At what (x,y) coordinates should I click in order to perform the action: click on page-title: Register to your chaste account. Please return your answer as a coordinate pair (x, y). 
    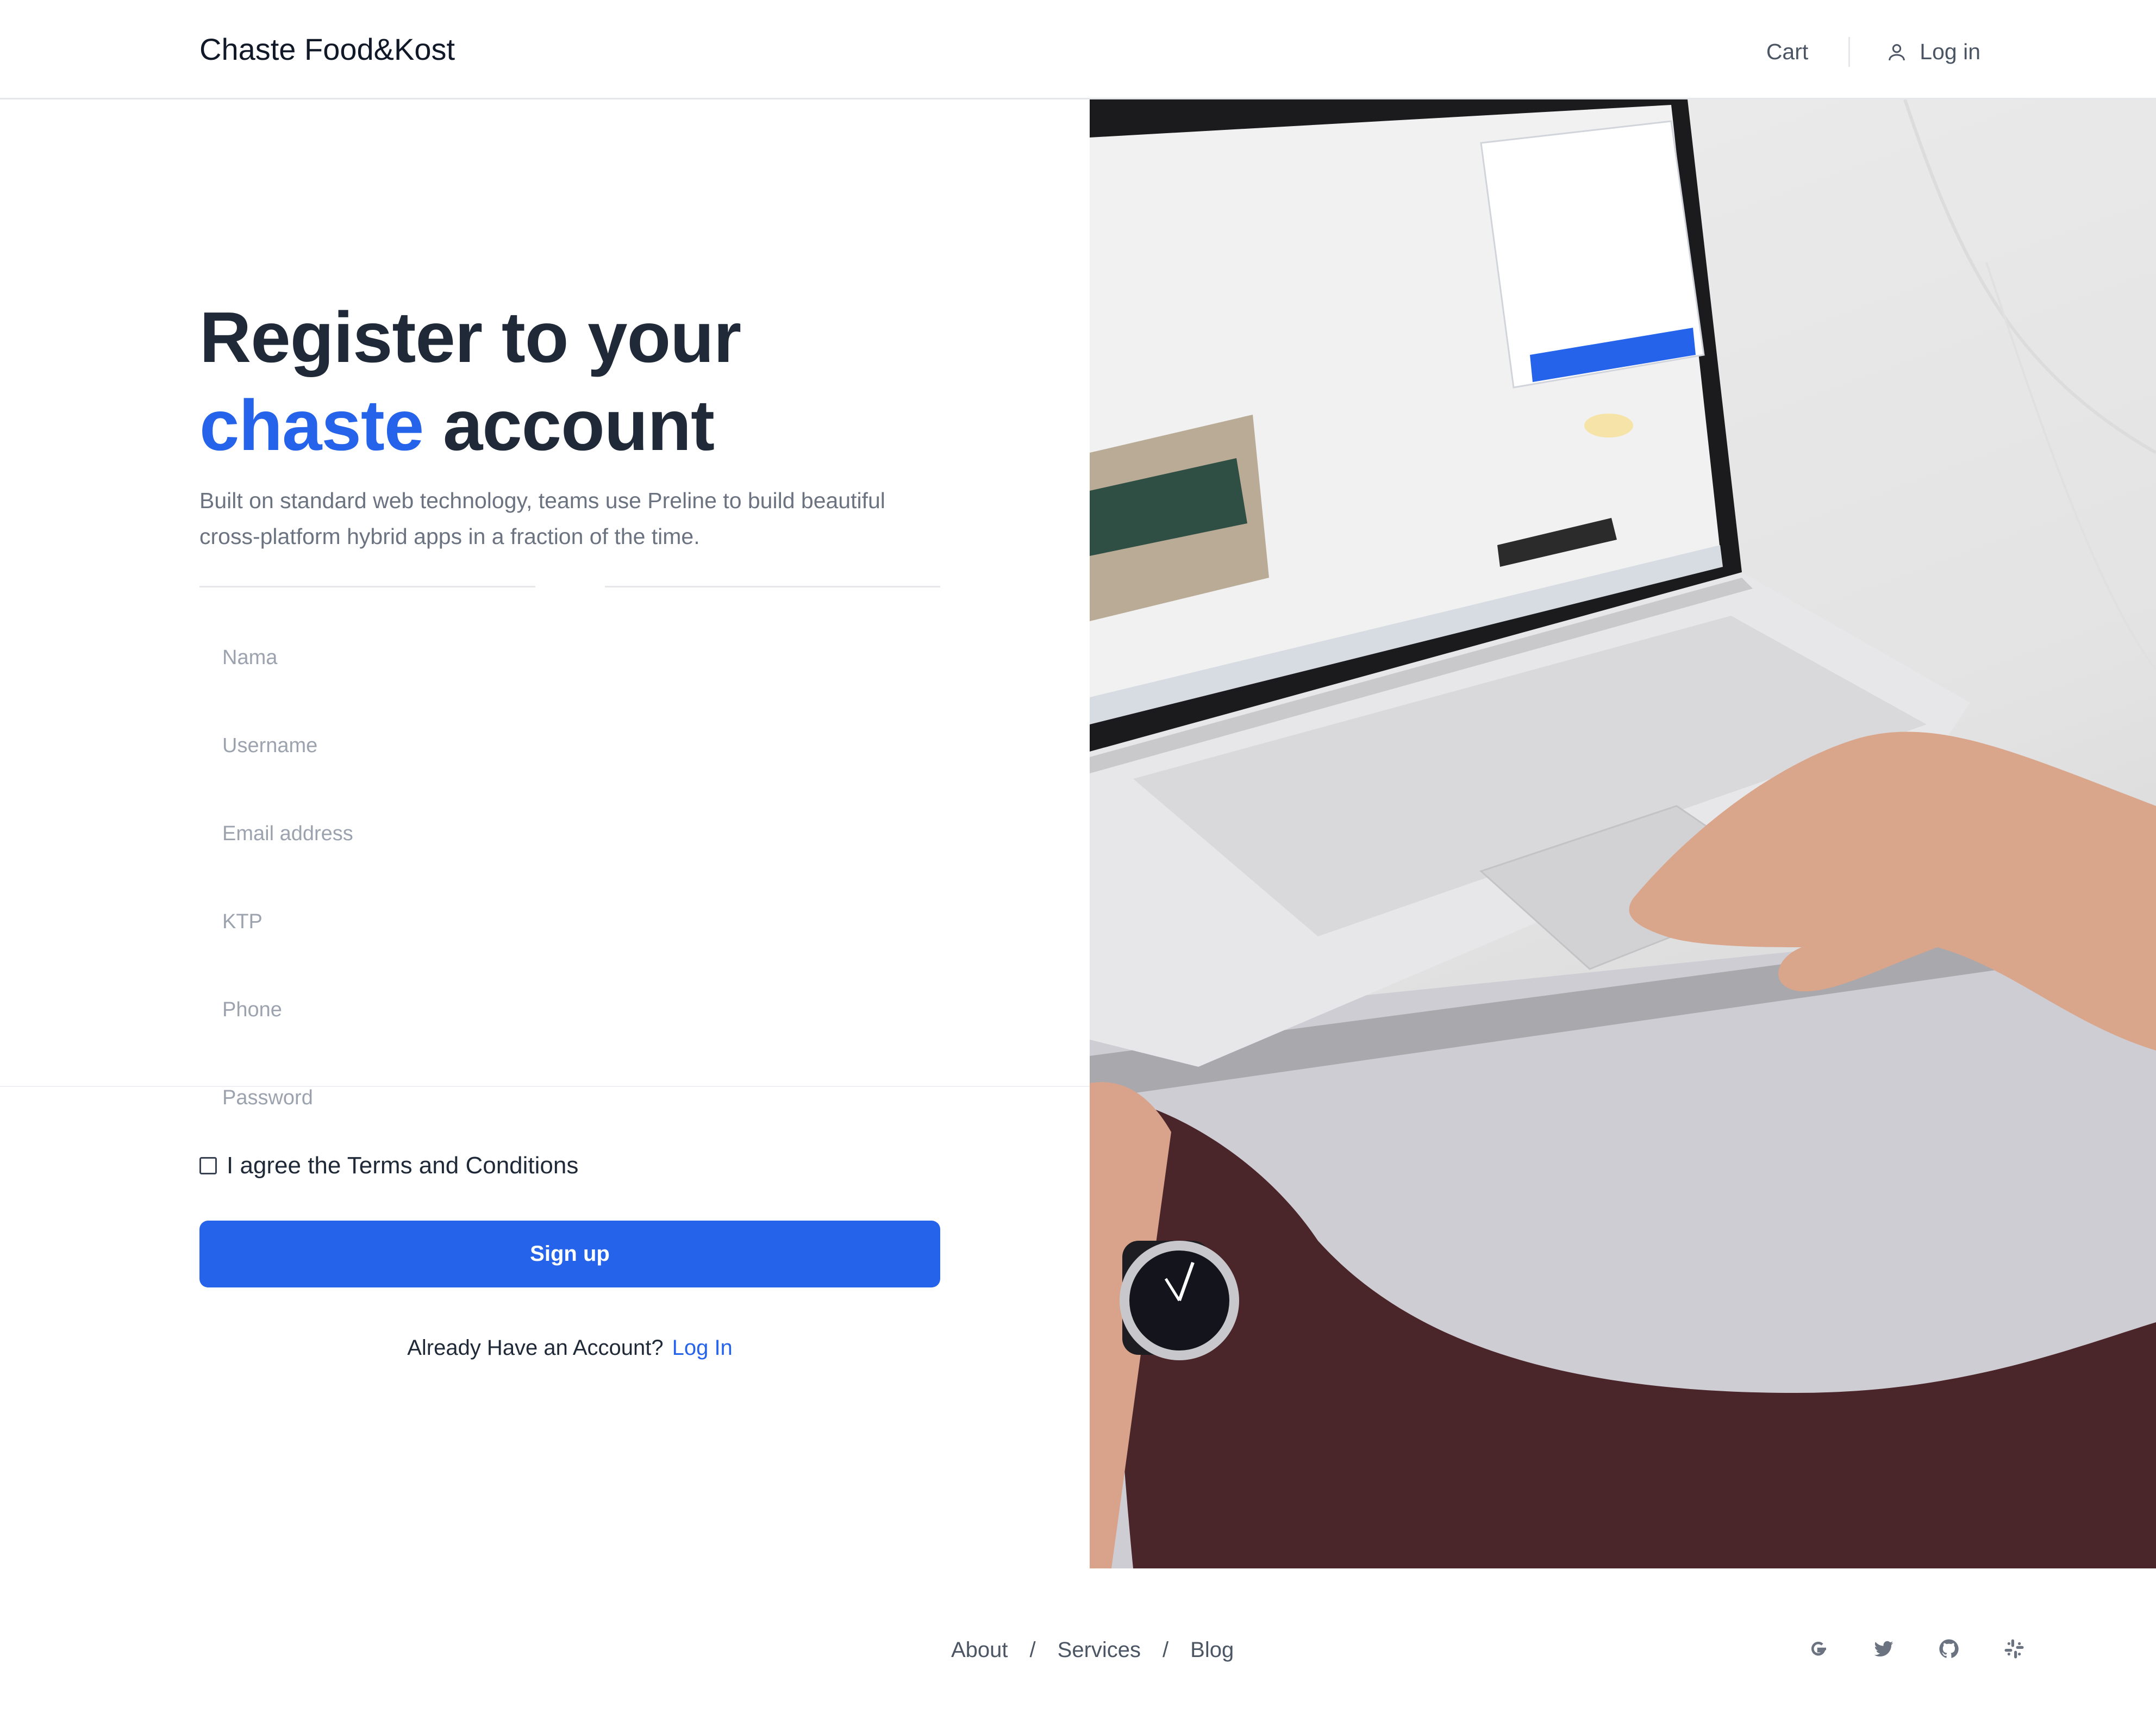
    Looking at the image, I should click on (470, 382).